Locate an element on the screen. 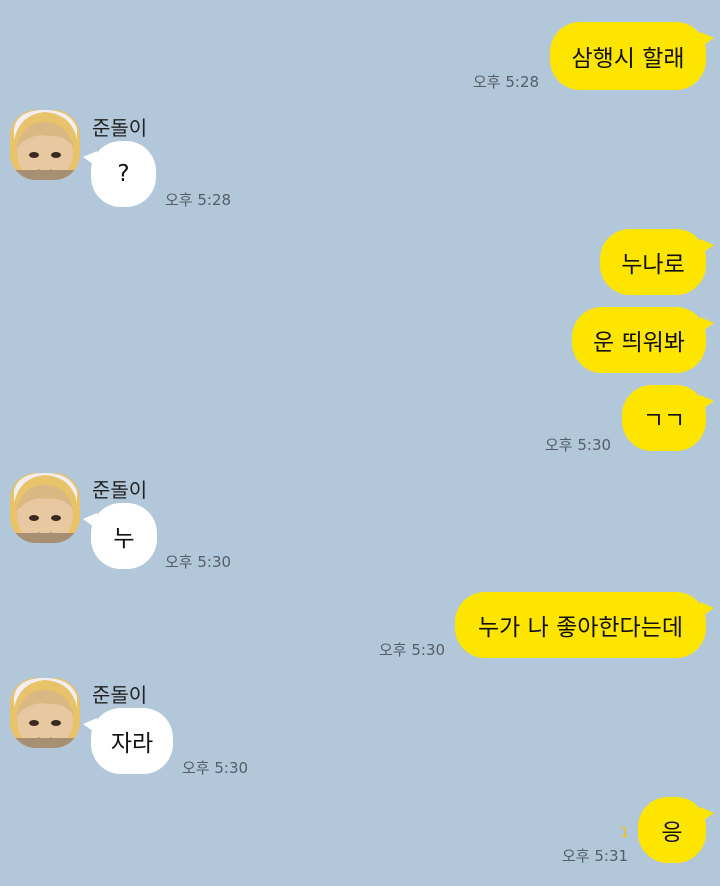 This screenshot has height=886, width=720. message-text: 삼행시 할래 is located at coordinates (628, 59).